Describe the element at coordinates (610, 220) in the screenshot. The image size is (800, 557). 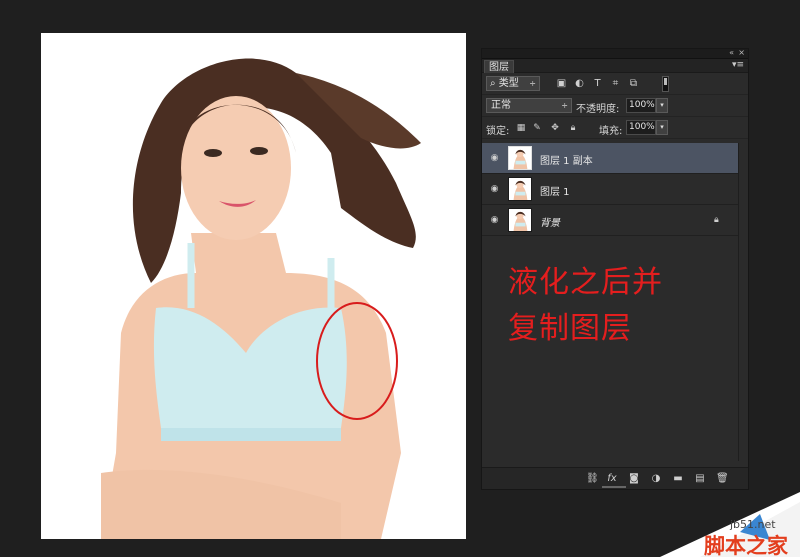
I see `layer-row-background: ◉ 背景 🔒︎` at that location.